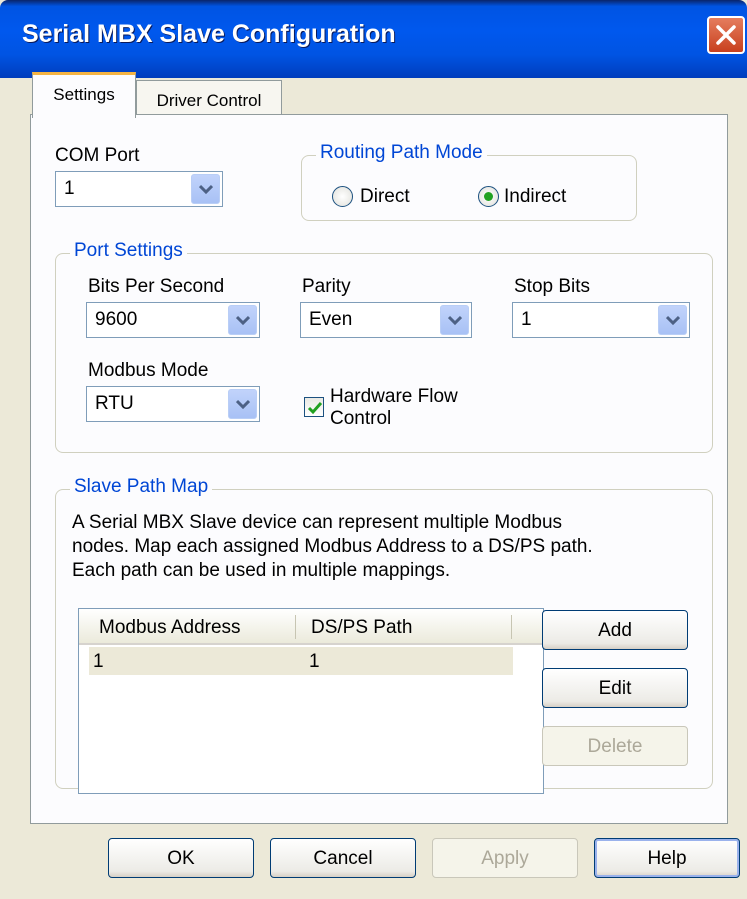 Image resolution: width=747 pixels, height=899 pixels. I want to click on close-icon, so click(726, 35).